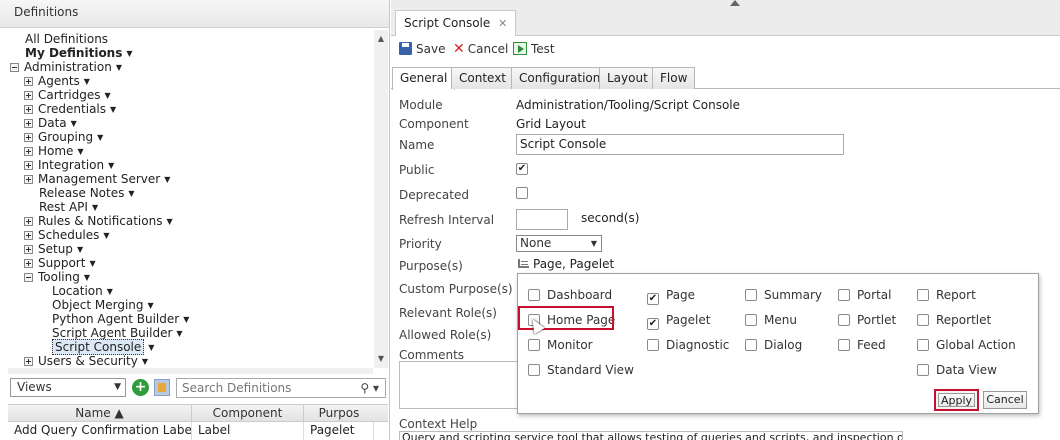 This screenshot has height=440, width=1060. What do you see at coordinates (66, 67) in the screenshot?
I see `tree-item: Administration ▼` at bounding box center [66, 67].